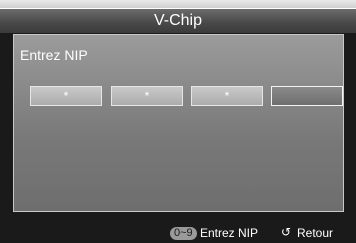  Describe the element at coordinates (178, 21) in the screenshot. I see `dialog-title: V-Chip` at that location.